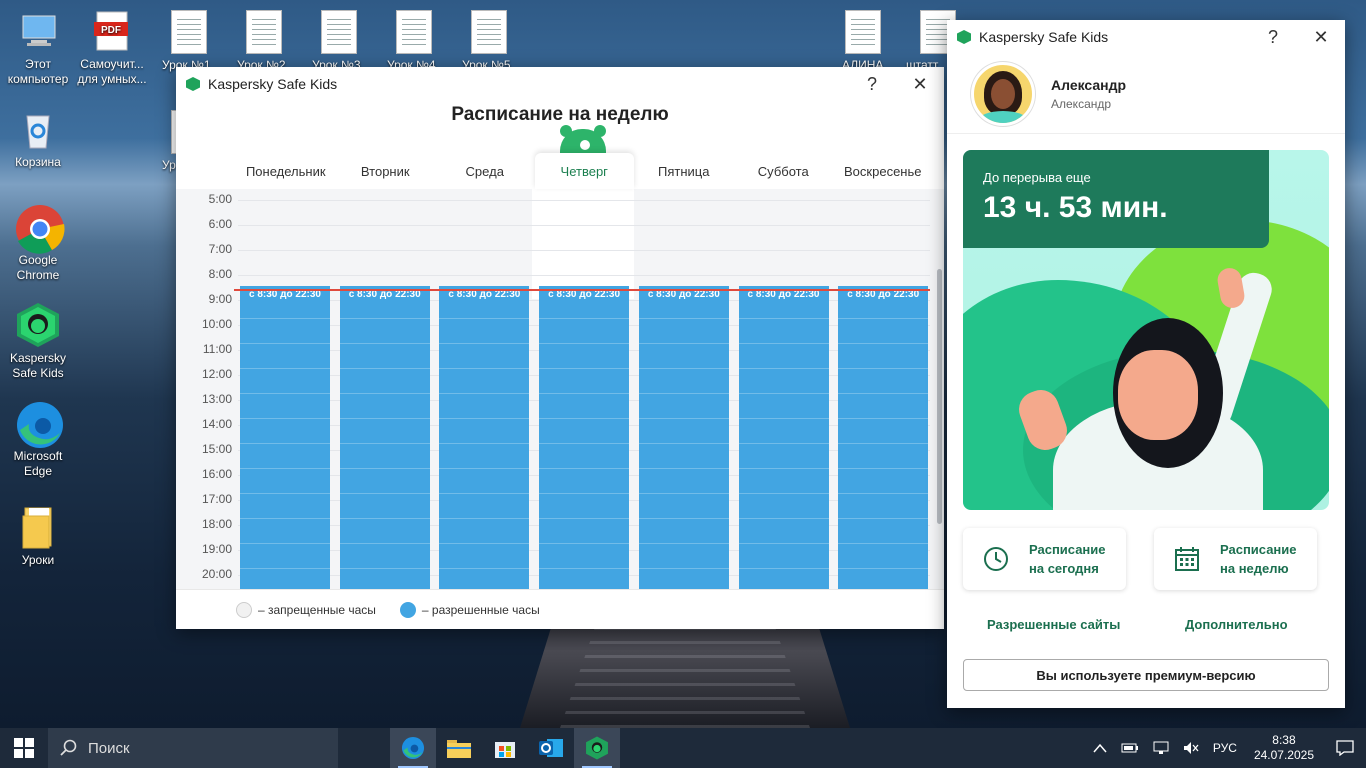 The image size is (1366, 768). I want to click on profile-subtitle: Александр, so click(1081, 103).